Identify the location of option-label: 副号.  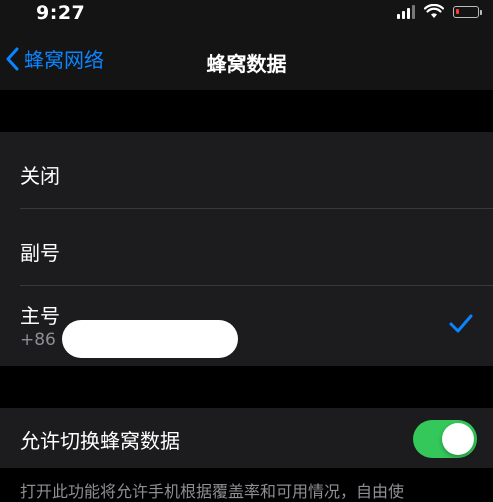
(40, 253).